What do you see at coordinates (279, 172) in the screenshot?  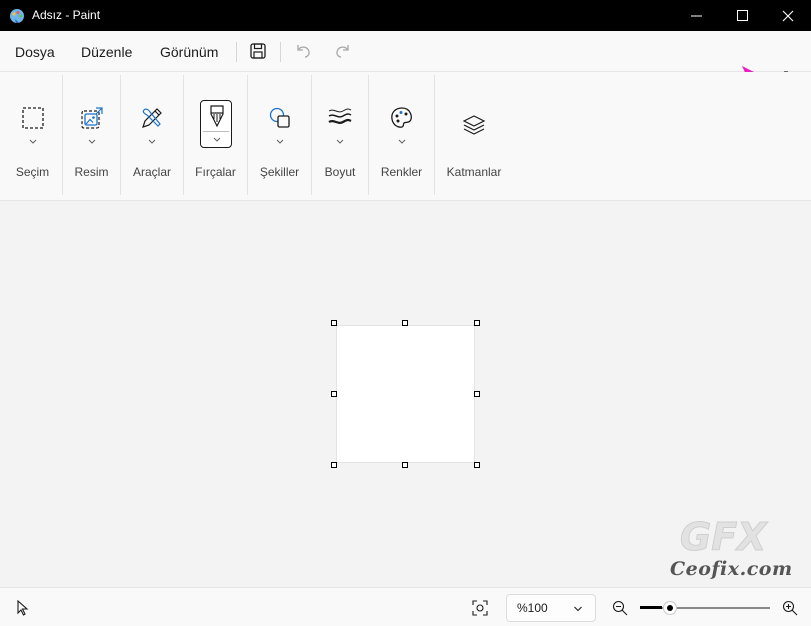 I see `ribbon-label: Şekiller` at bounding box center [279, 172].